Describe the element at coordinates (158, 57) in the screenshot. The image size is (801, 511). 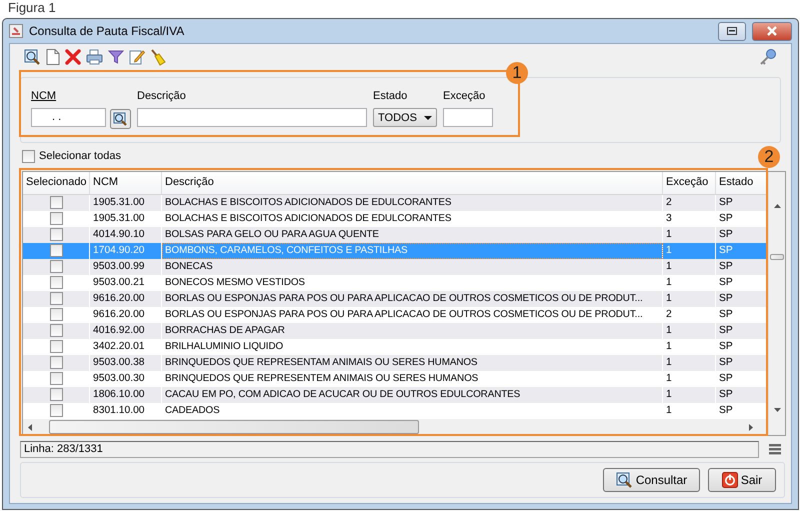
I see `broom-icon` at that location.